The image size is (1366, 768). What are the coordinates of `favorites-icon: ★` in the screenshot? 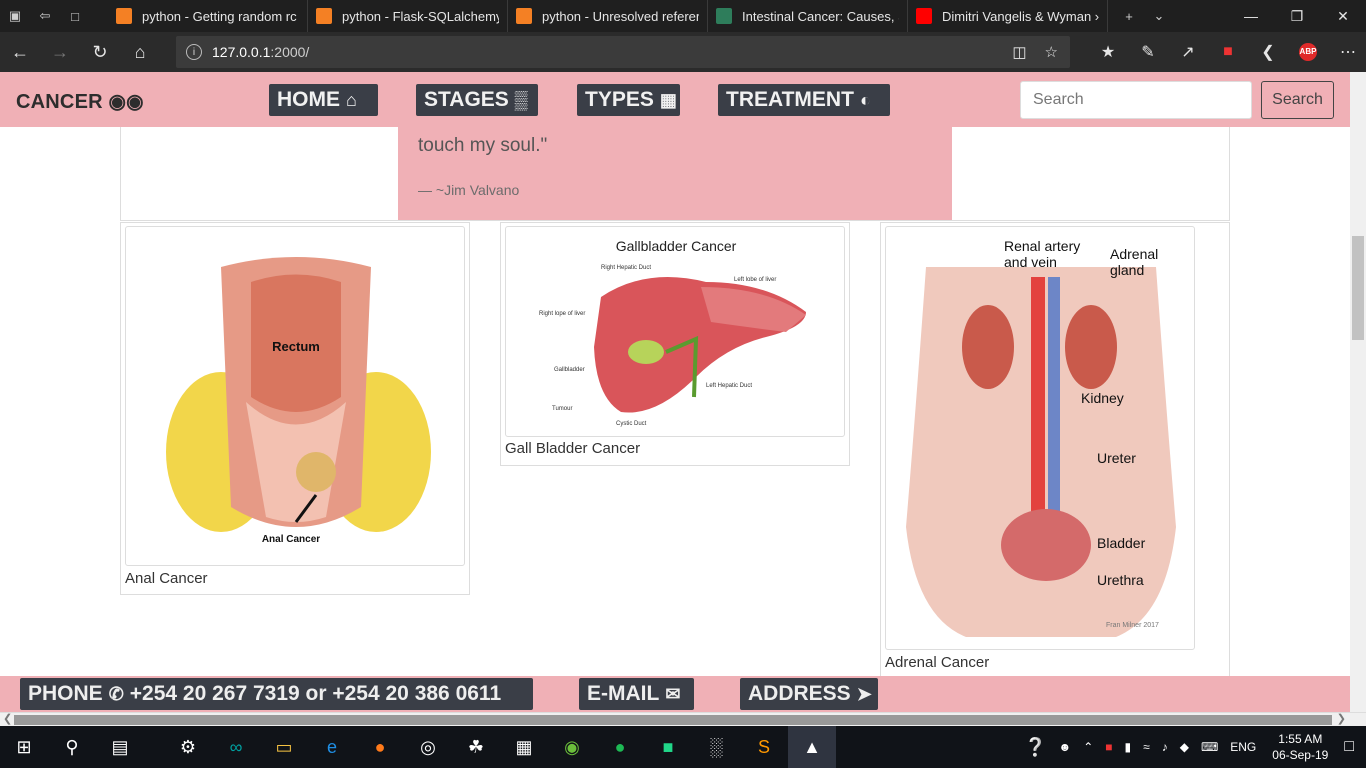 It's located at (1108, 52).